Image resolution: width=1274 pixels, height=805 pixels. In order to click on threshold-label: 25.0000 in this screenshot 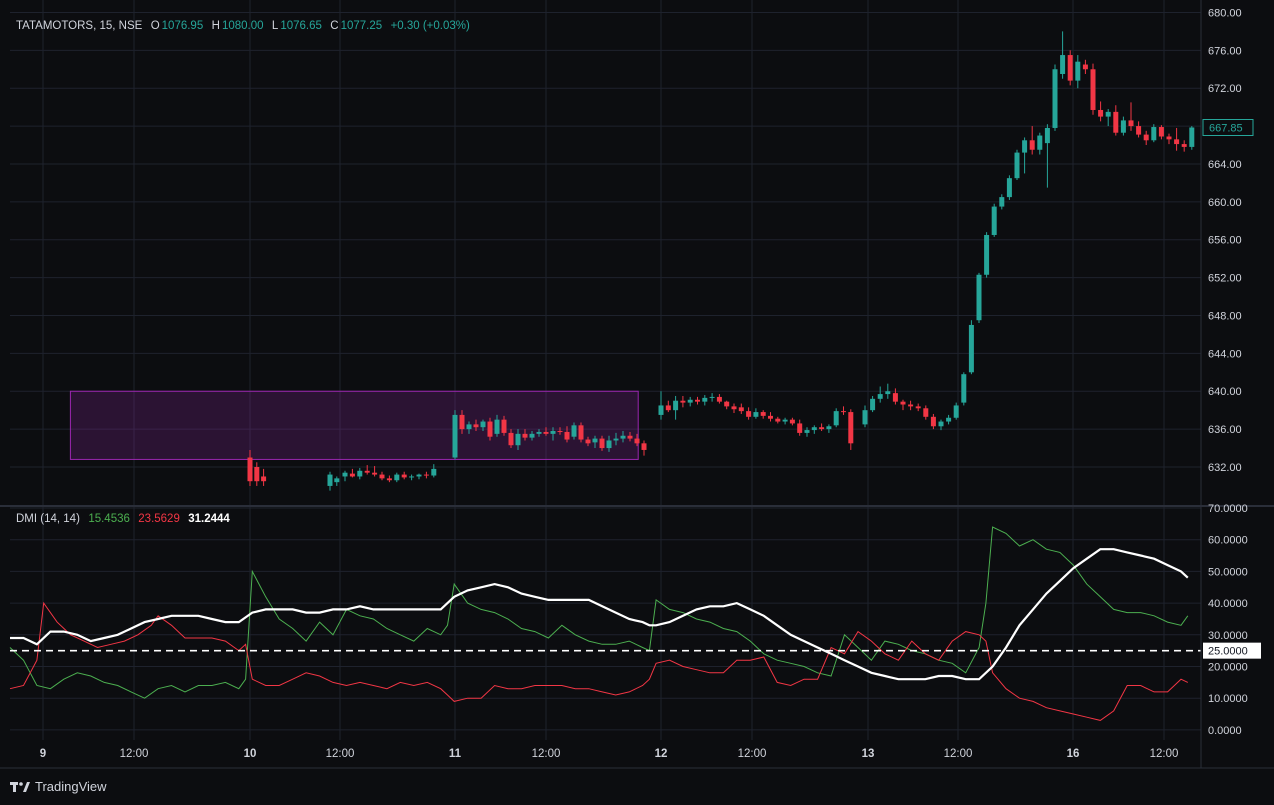, I will do `click(1228, 652)`.